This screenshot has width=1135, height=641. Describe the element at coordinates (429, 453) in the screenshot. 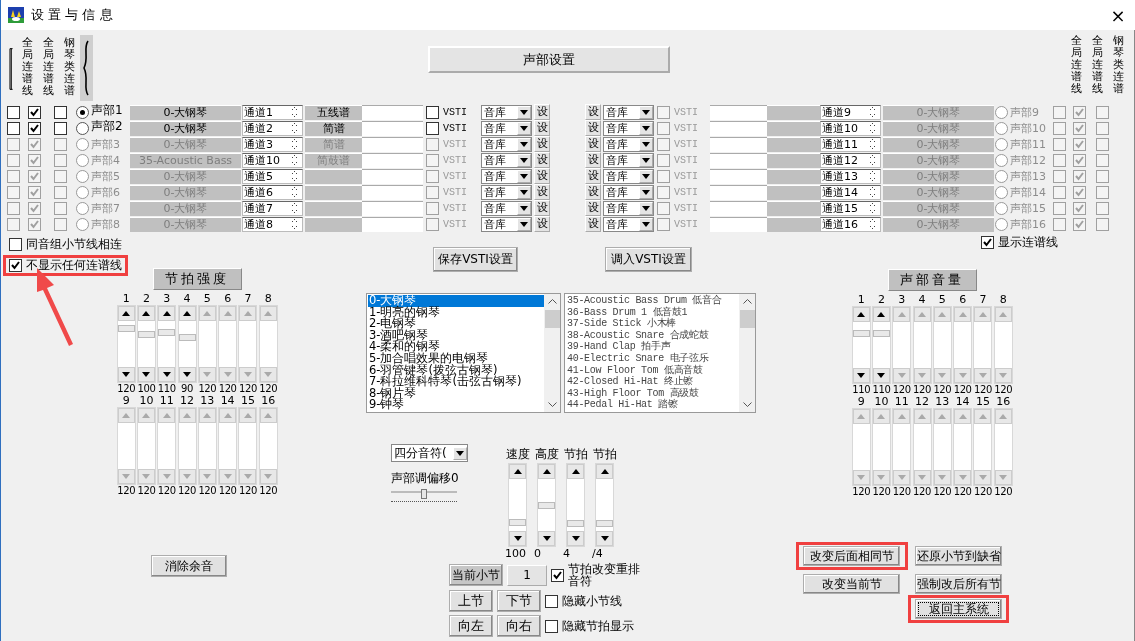

I see `note-value-dropdown: 四分音符(` at that location.